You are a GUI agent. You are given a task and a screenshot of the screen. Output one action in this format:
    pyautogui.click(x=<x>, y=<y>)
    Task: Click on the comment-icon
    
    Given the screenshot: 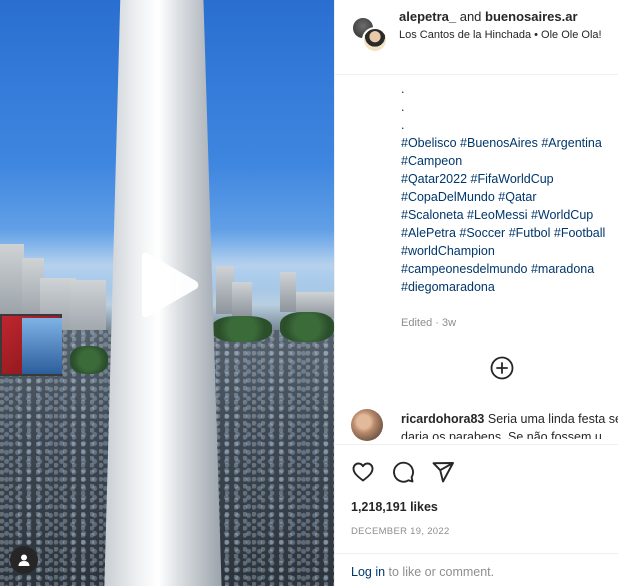 What is the action you would take?
    pyautogui.click(x=403, y=472)
    